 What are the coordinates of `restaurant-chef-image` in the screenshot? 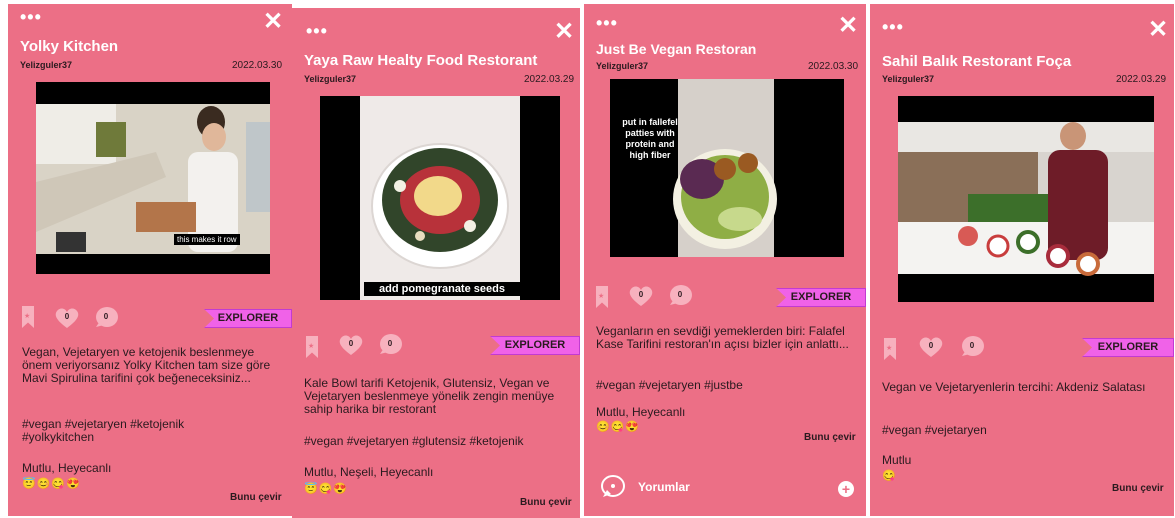 It's located at (1026, 199).